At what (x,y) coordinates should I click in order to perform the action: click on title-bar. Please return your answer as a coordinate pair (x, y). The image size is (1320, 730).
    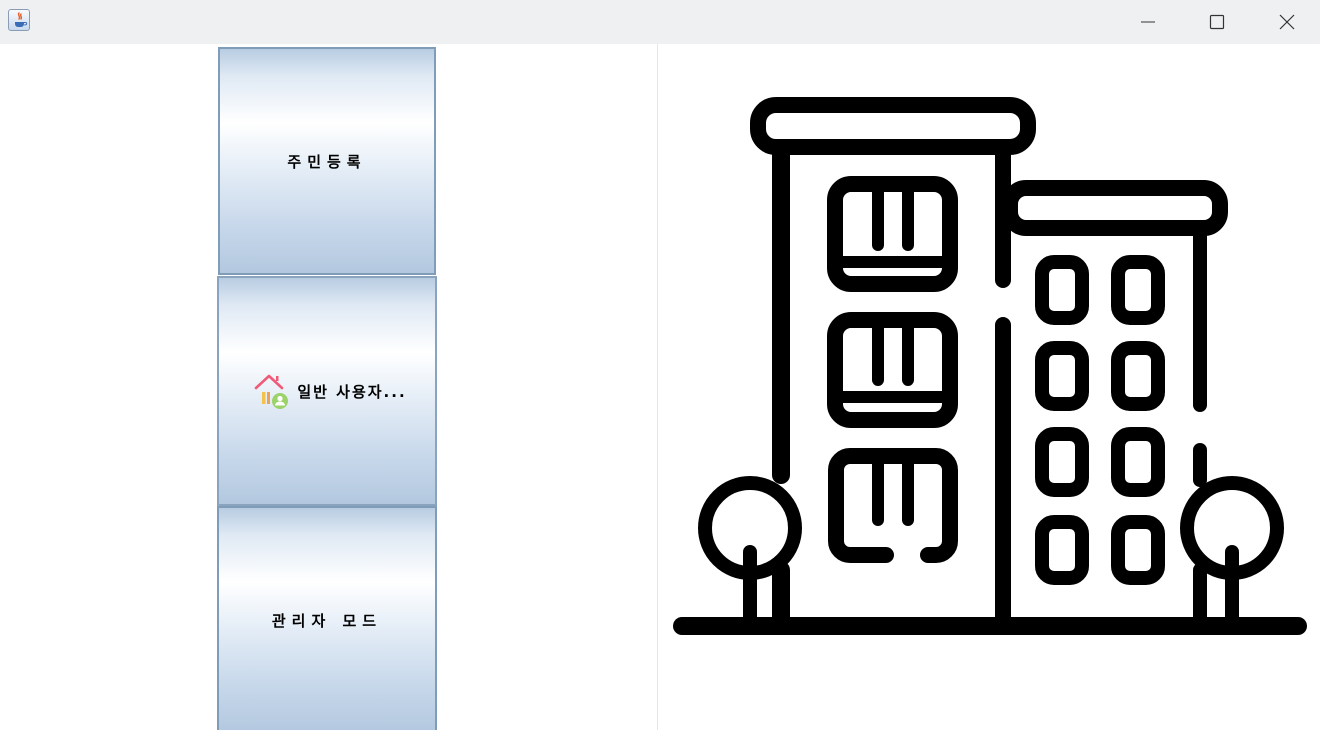
    Looking at the image, I should click on (660, 22).